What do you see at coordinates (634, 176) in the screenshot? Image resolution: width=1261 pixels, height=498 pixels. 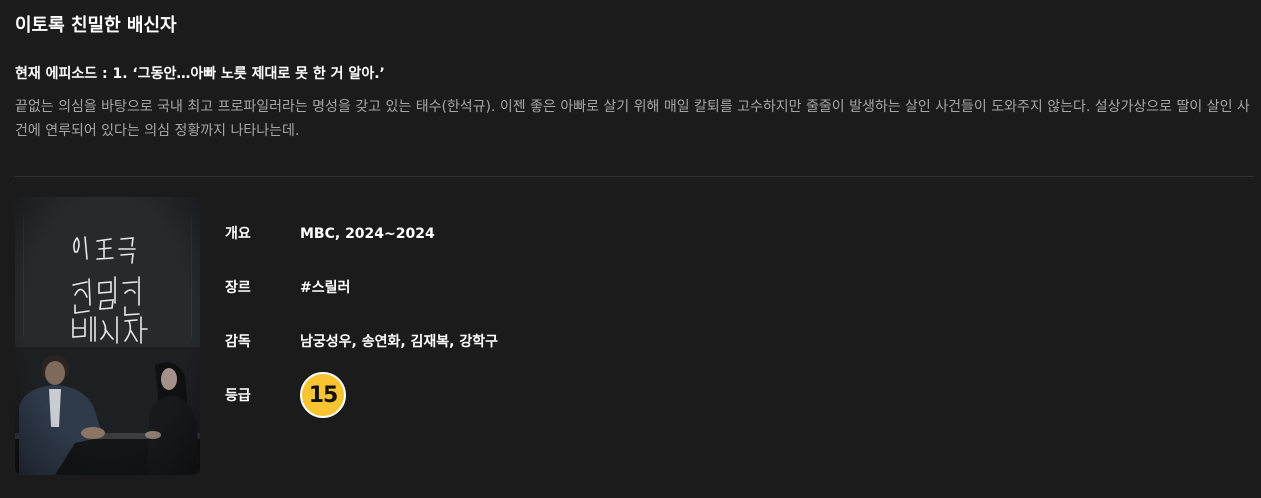 I see `divider` at bounding box center [634, 176].